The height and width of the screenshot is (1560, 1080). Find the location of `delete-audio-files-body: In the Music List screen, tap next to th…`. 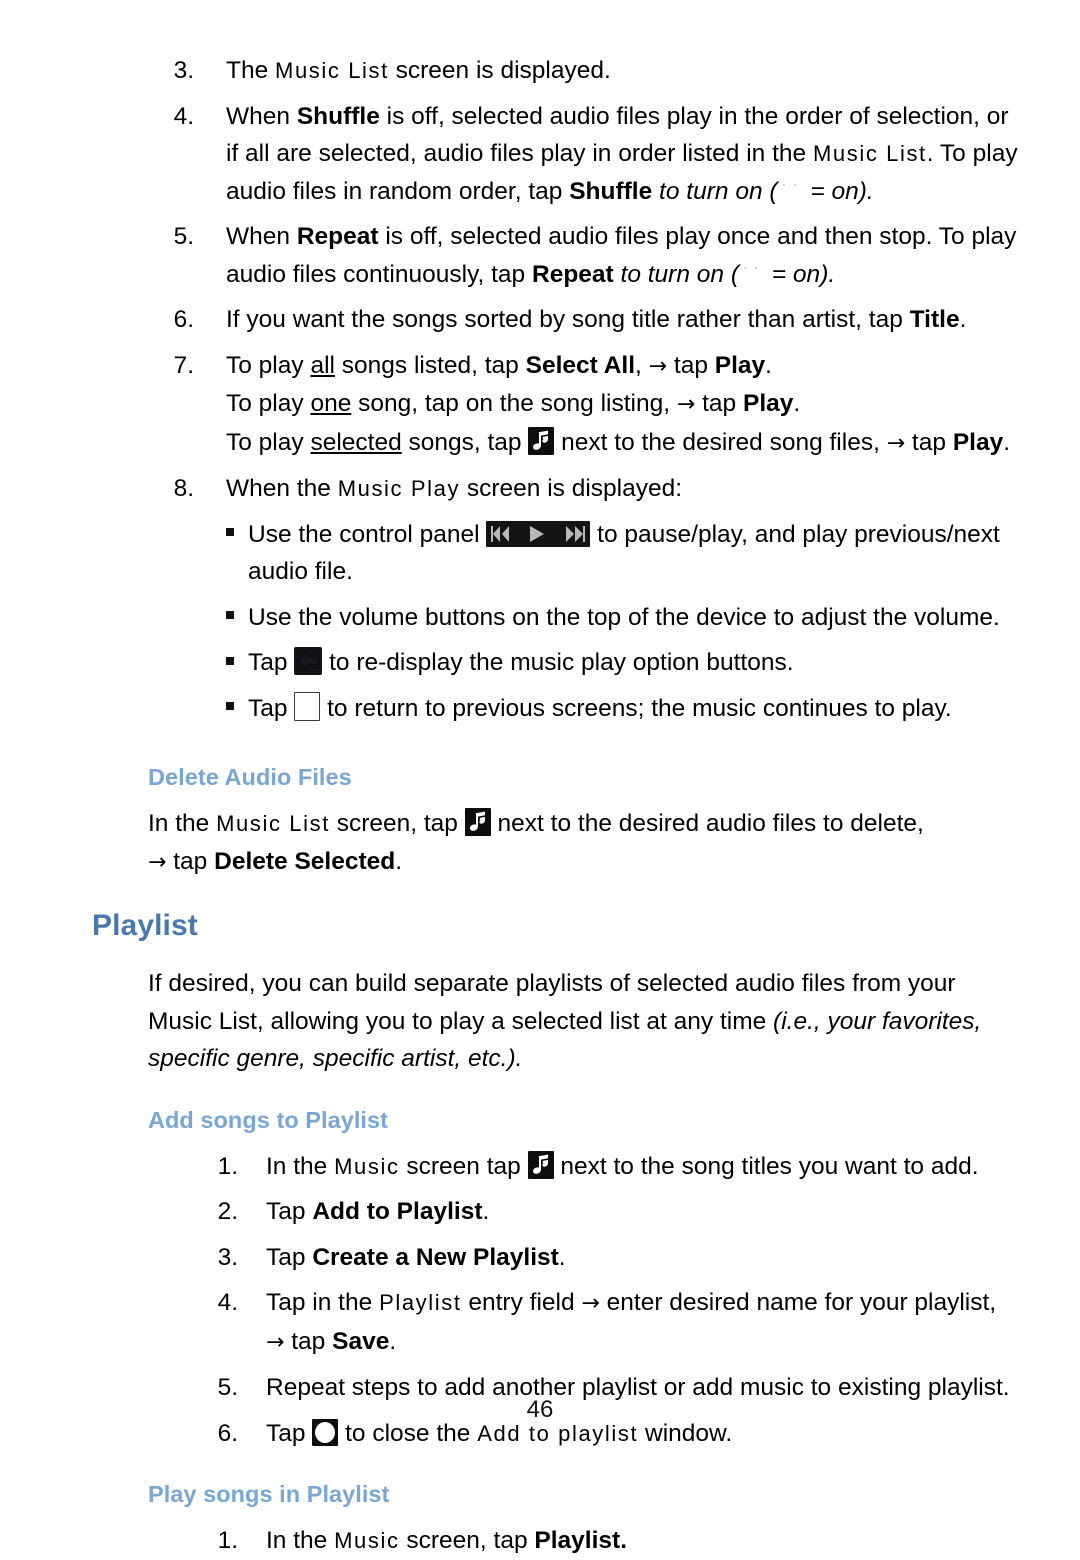

delete-audio-files-body: In the Music List screen, tap next to th… is located at coordinates (594, 843).